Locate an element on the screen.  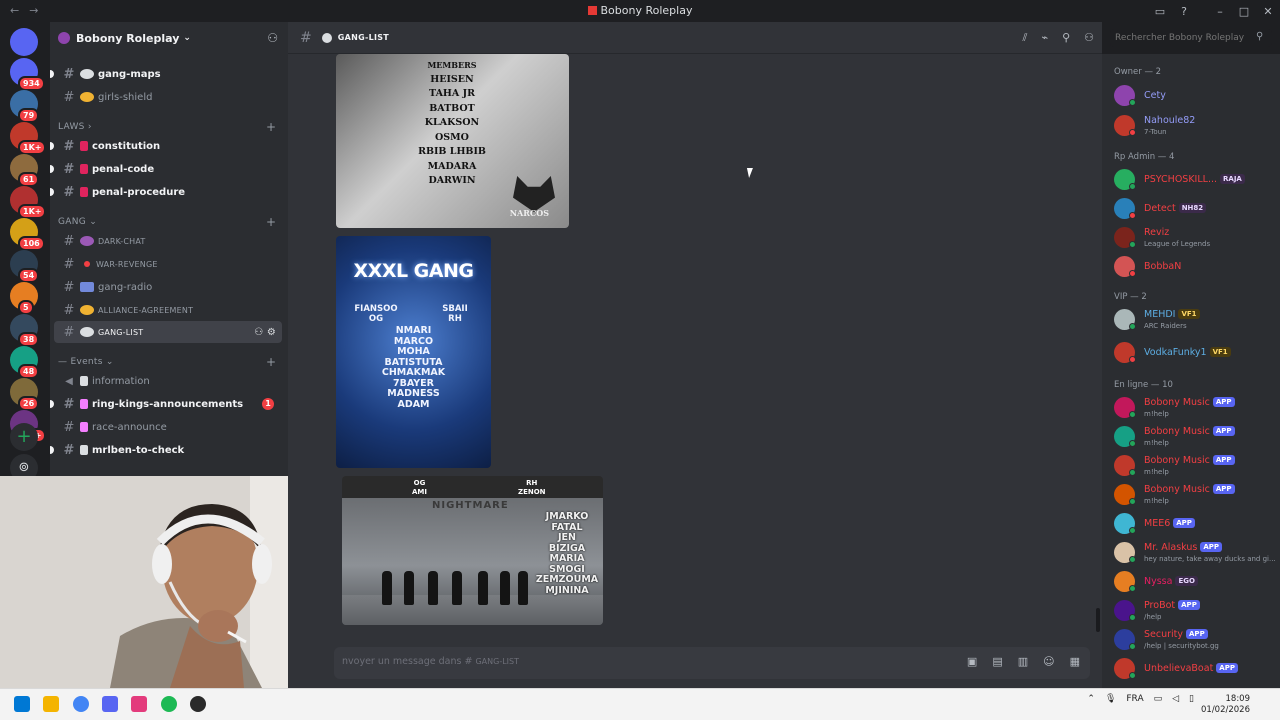
member-row: VodkaFunky1 VF1 is located at coordinates (1195, 353).